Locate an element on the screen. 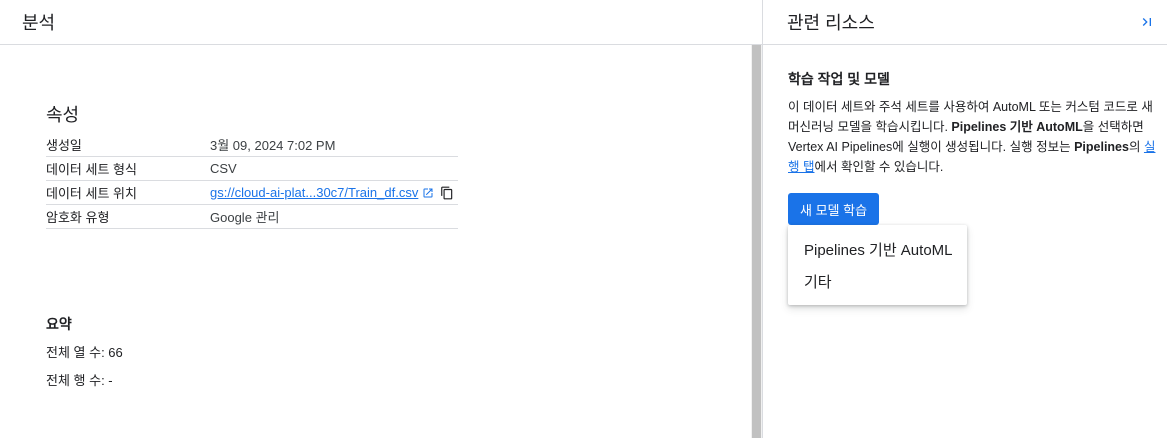  property-key: 데이터 세트 형식 is located at coordinates (91, 169).